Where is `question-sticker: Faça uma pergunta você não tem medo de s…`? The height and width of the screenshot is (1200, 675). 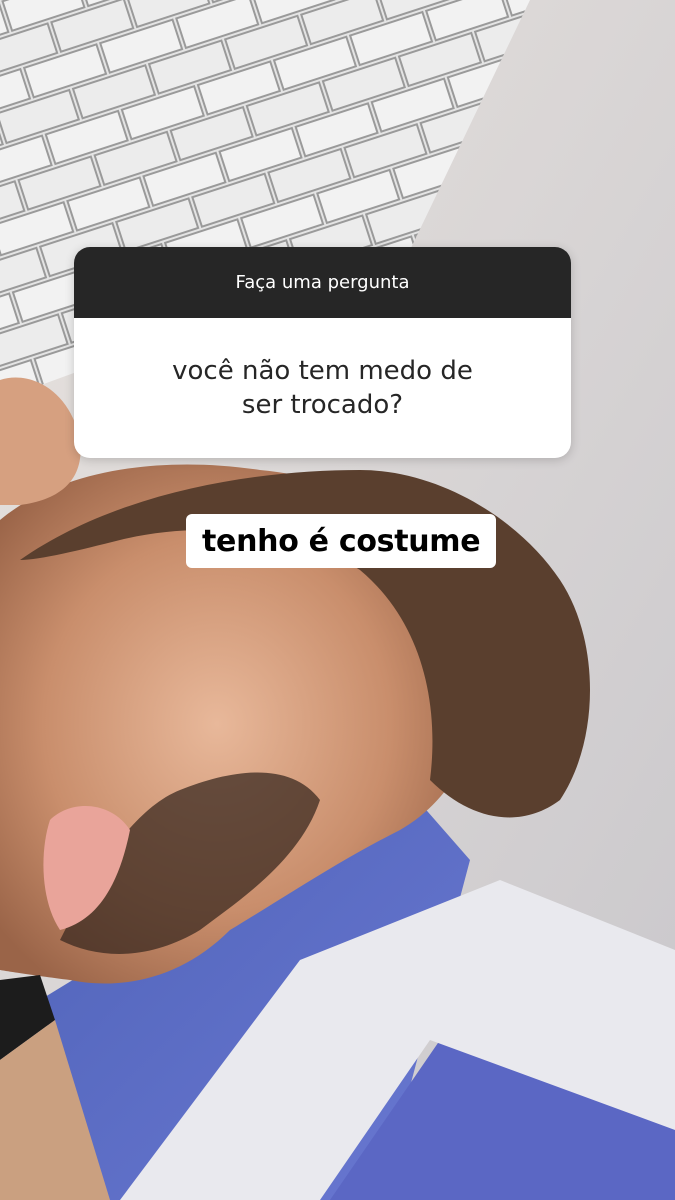 question-sticker: Faça uma pergunta você não tem medo de s… is located at coordinates (322, 352).